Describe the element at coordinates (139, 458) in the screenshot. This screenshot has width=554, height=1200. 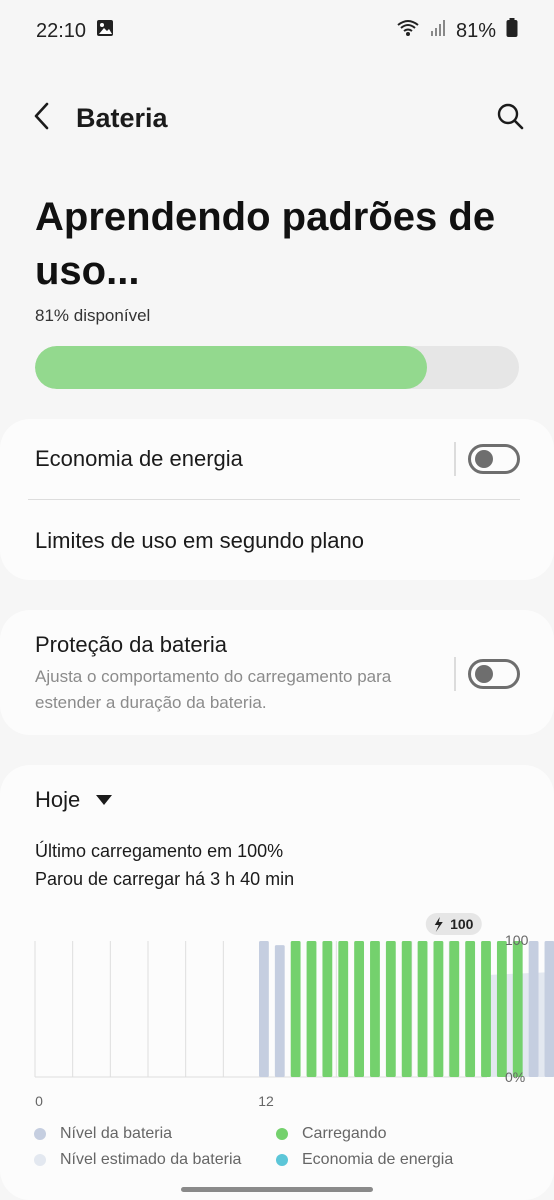
I see `power-saving-label: Economia de energia` at that location.